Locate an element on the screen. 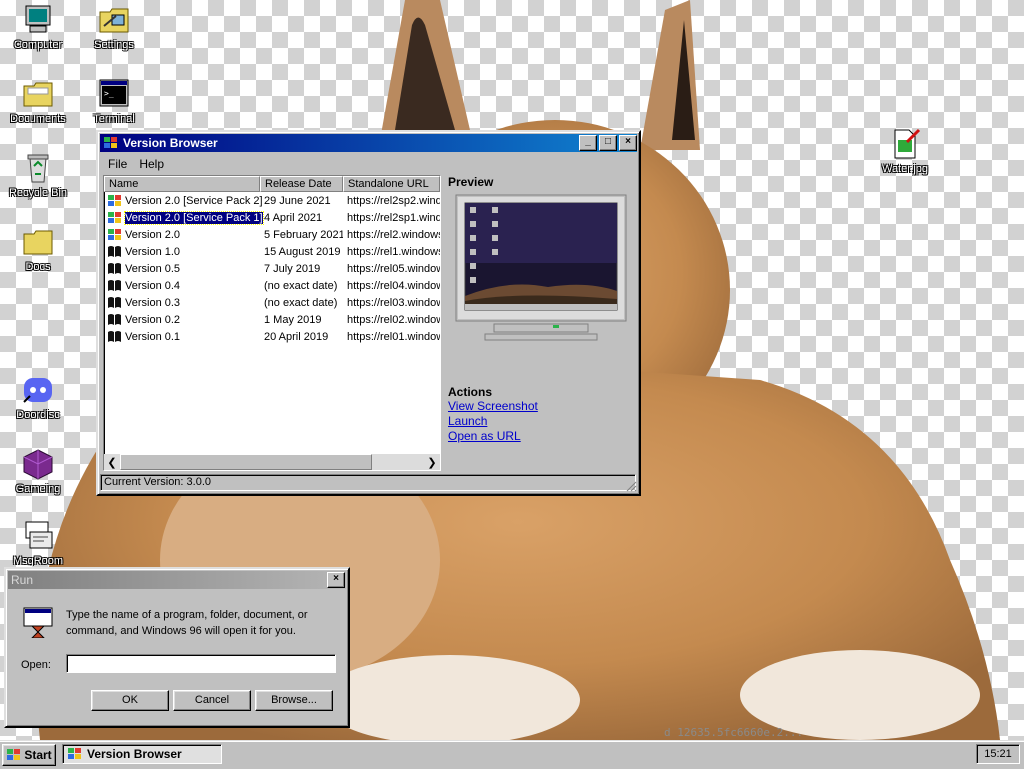 The width and height of the screenshot is (1024, 769). maximize-button: □ is located at coordinates (608, 143).